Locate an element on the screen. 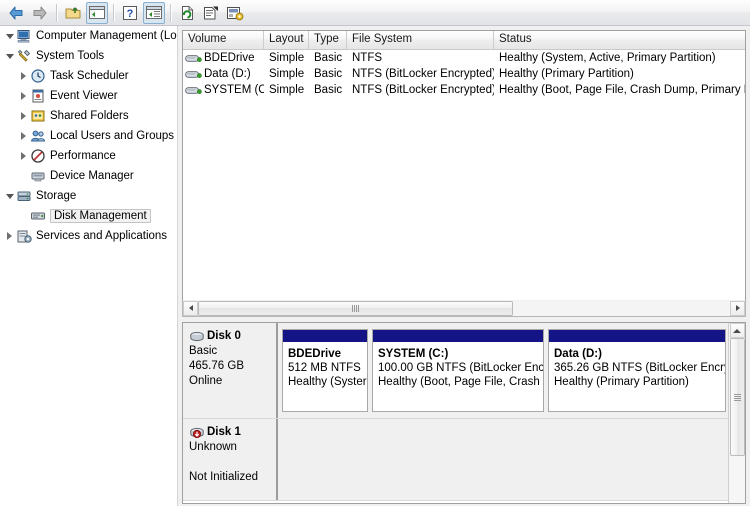 The width and height of the screenshot is (750, 506). disk-info-panel: Disk 0 Basic 465.76 GB Online is located at coordinates (230, 370).